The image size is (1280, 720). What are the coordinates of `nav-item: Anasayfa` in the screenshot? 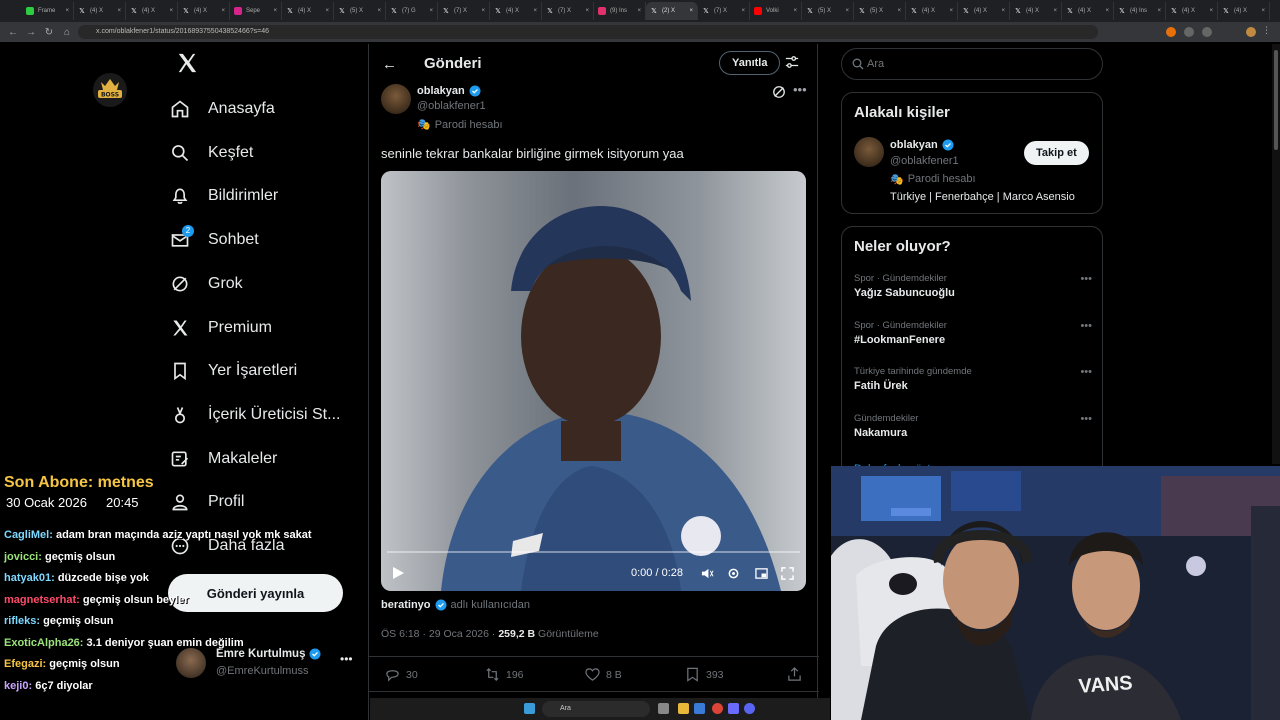 It's located at (265, 109).